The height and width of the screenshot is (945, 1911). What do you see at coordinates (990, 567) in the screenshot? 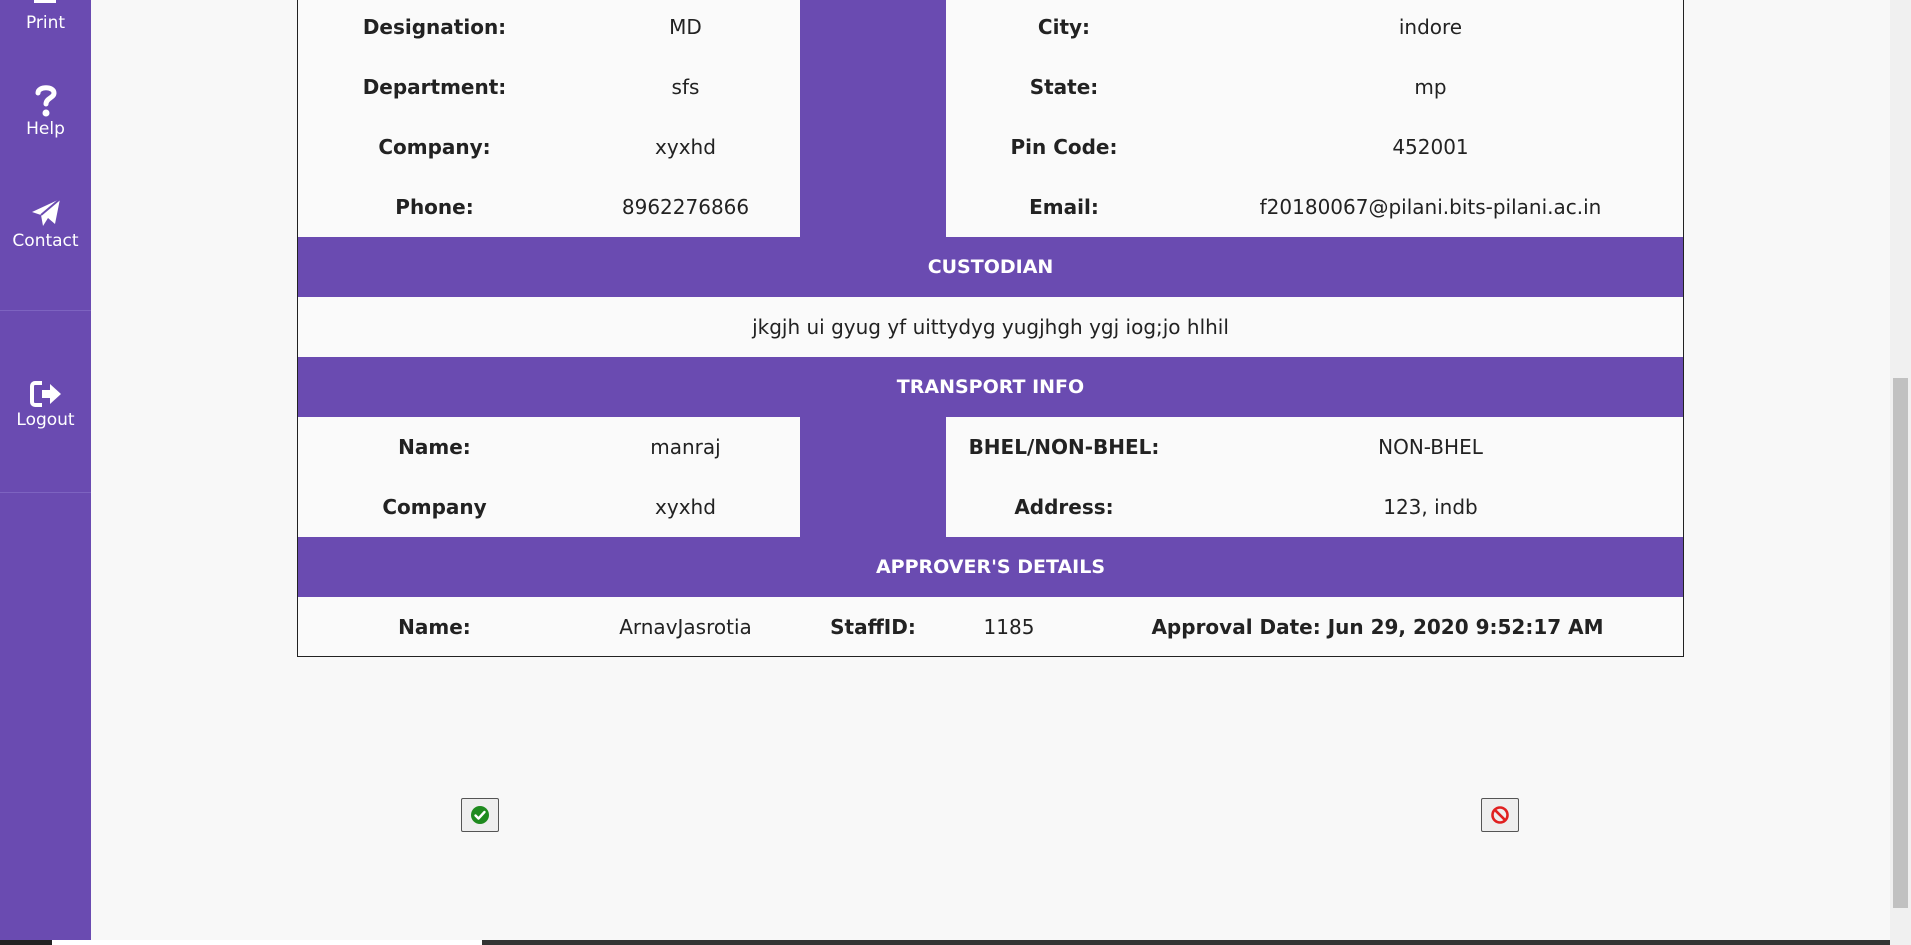
I see `approver-header: APPROVER'S DETAILS` at bounding box center [990, 567].